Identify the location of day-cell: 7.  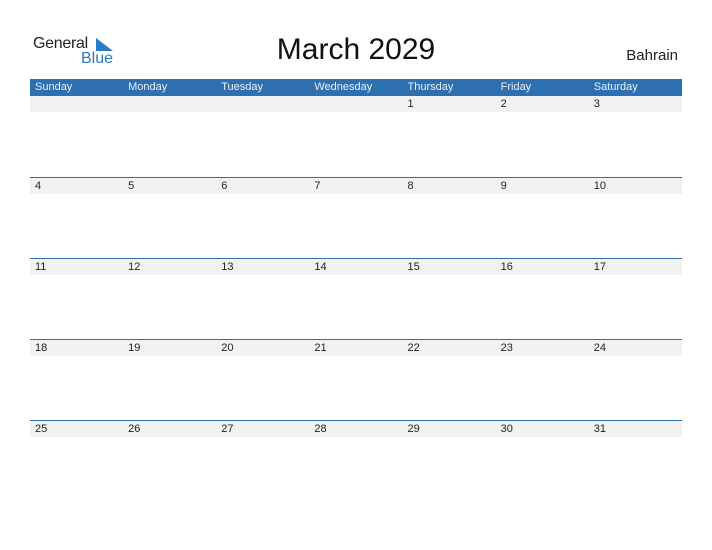
(317, 186).